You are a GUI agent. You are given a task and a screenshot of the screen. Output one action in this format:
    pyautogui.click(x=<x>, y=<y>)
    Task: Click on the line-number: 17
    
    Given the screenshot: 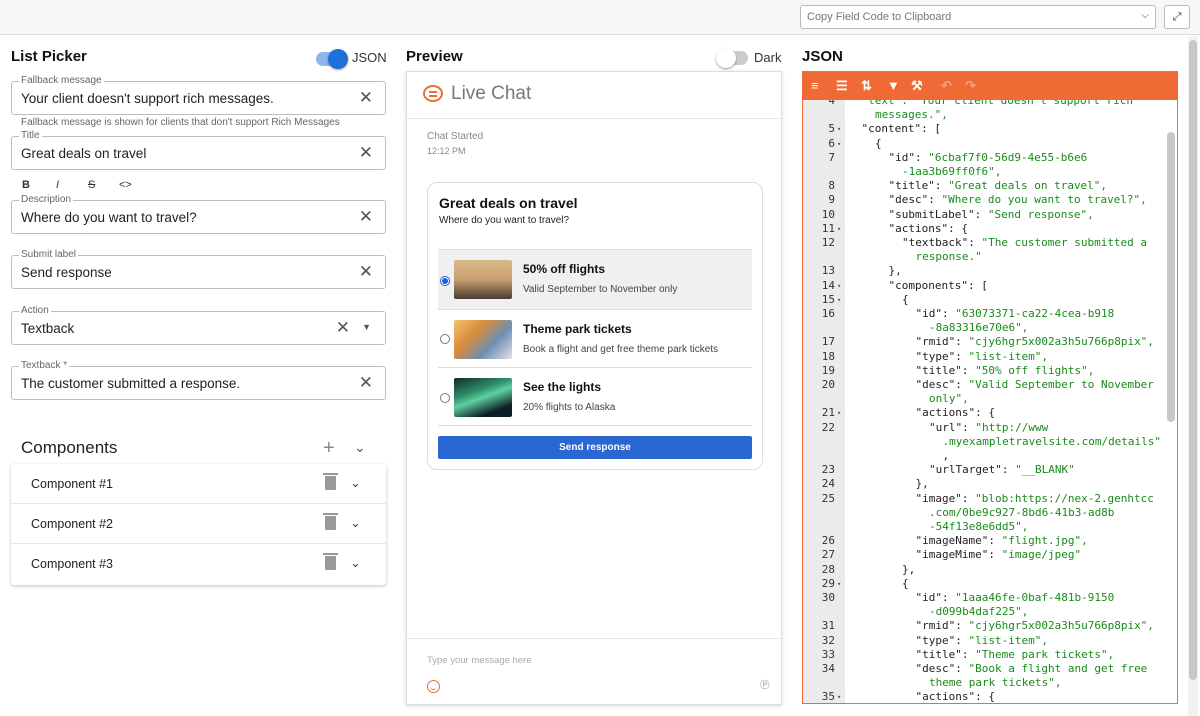 What is the action you would take?
    pyautogui.click(x=828, y=342)
    